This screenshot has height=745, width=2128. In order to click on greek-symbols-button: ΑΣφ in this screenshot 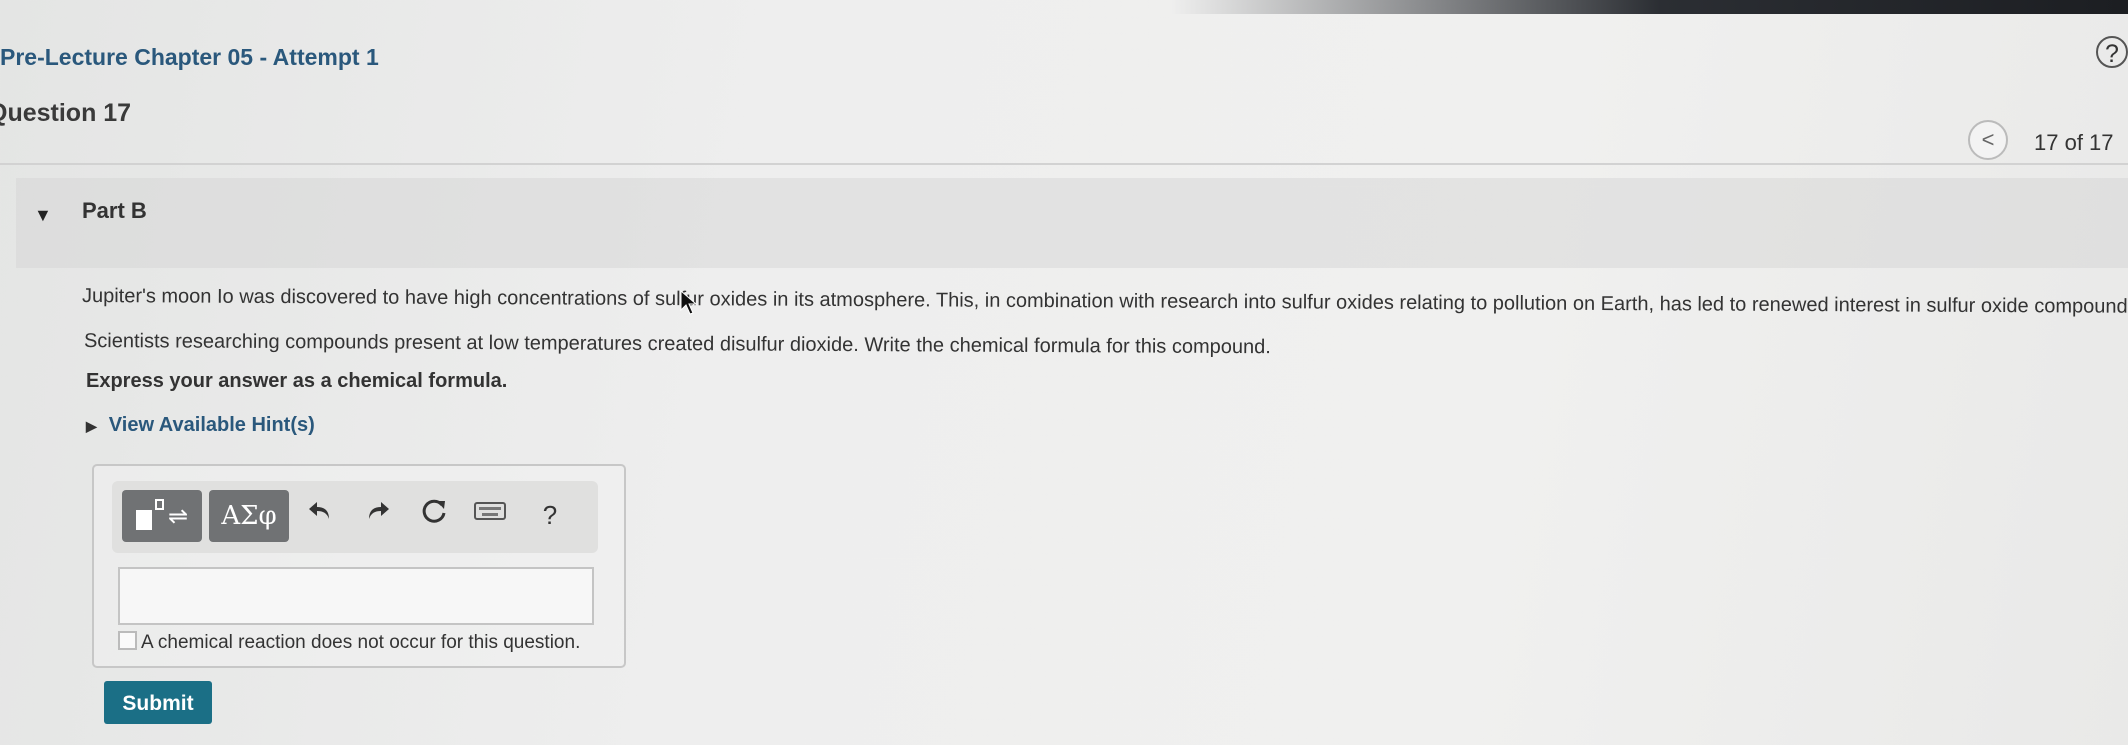, I will do `click(249, 516)`.